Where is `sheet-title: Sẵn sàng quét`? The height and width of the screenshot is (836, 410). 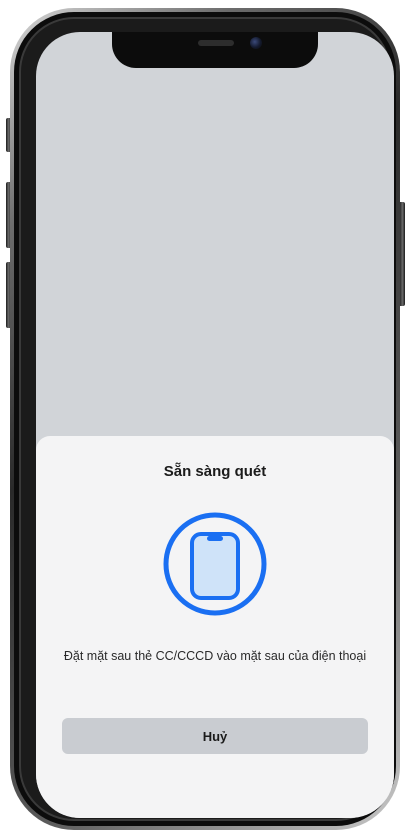
sheet-title: Sẵn sàng quét is located at coordinates (215, 471).